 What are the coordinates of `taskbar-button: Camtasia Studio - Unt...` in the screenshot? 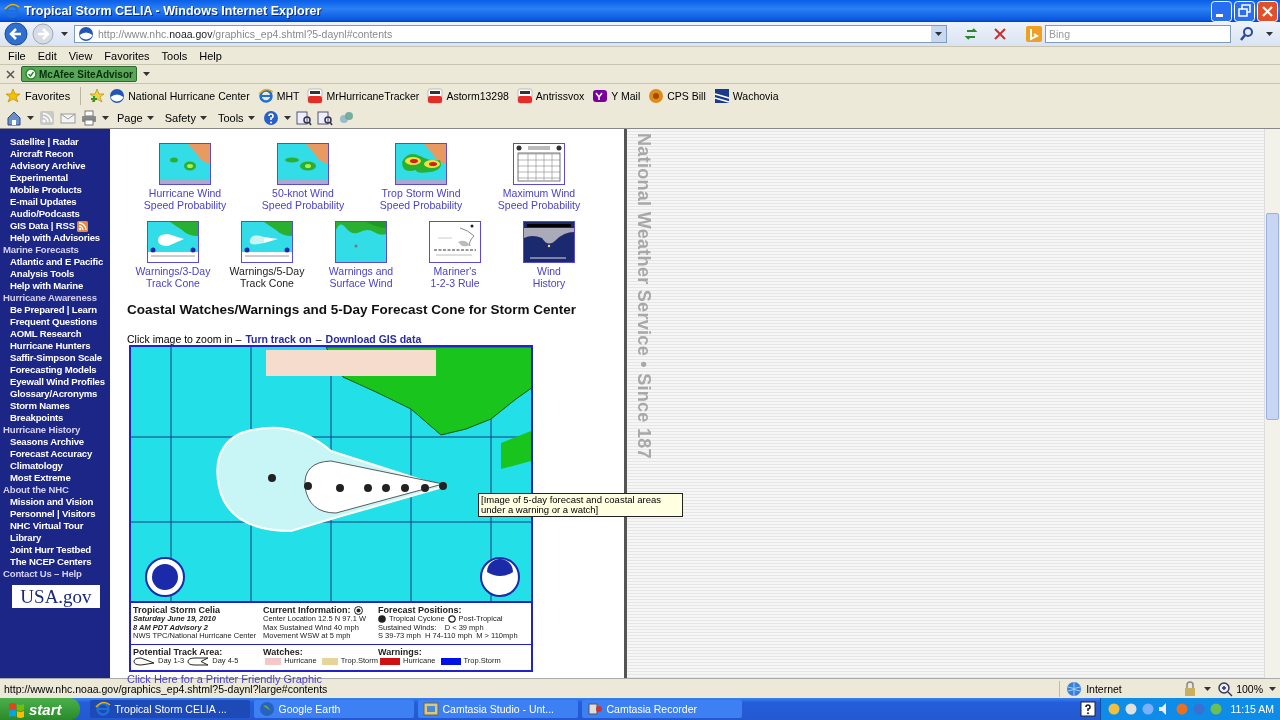 It's located at (497, 709).